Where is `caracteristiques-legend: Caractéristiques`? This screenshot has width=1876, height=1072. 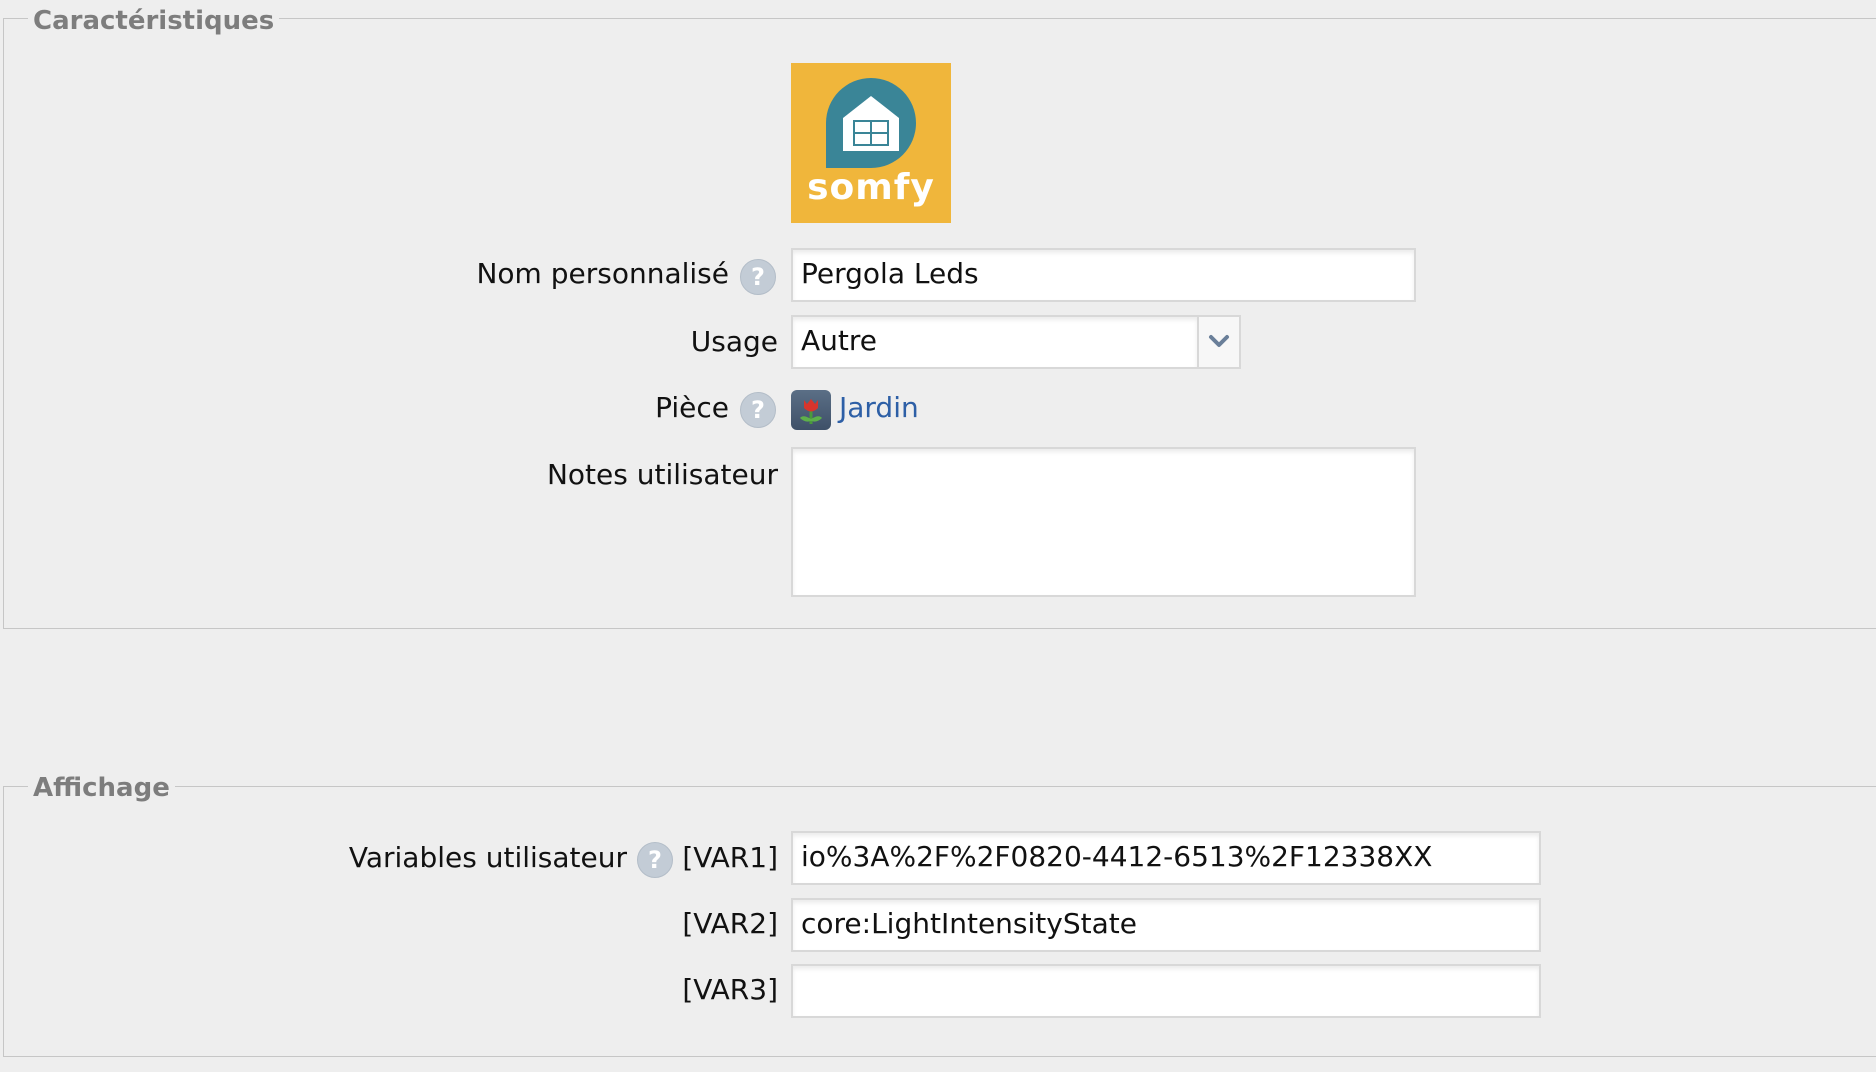 caracteristiques-legend: Caractéristiques is located at coordinates (154, 21).